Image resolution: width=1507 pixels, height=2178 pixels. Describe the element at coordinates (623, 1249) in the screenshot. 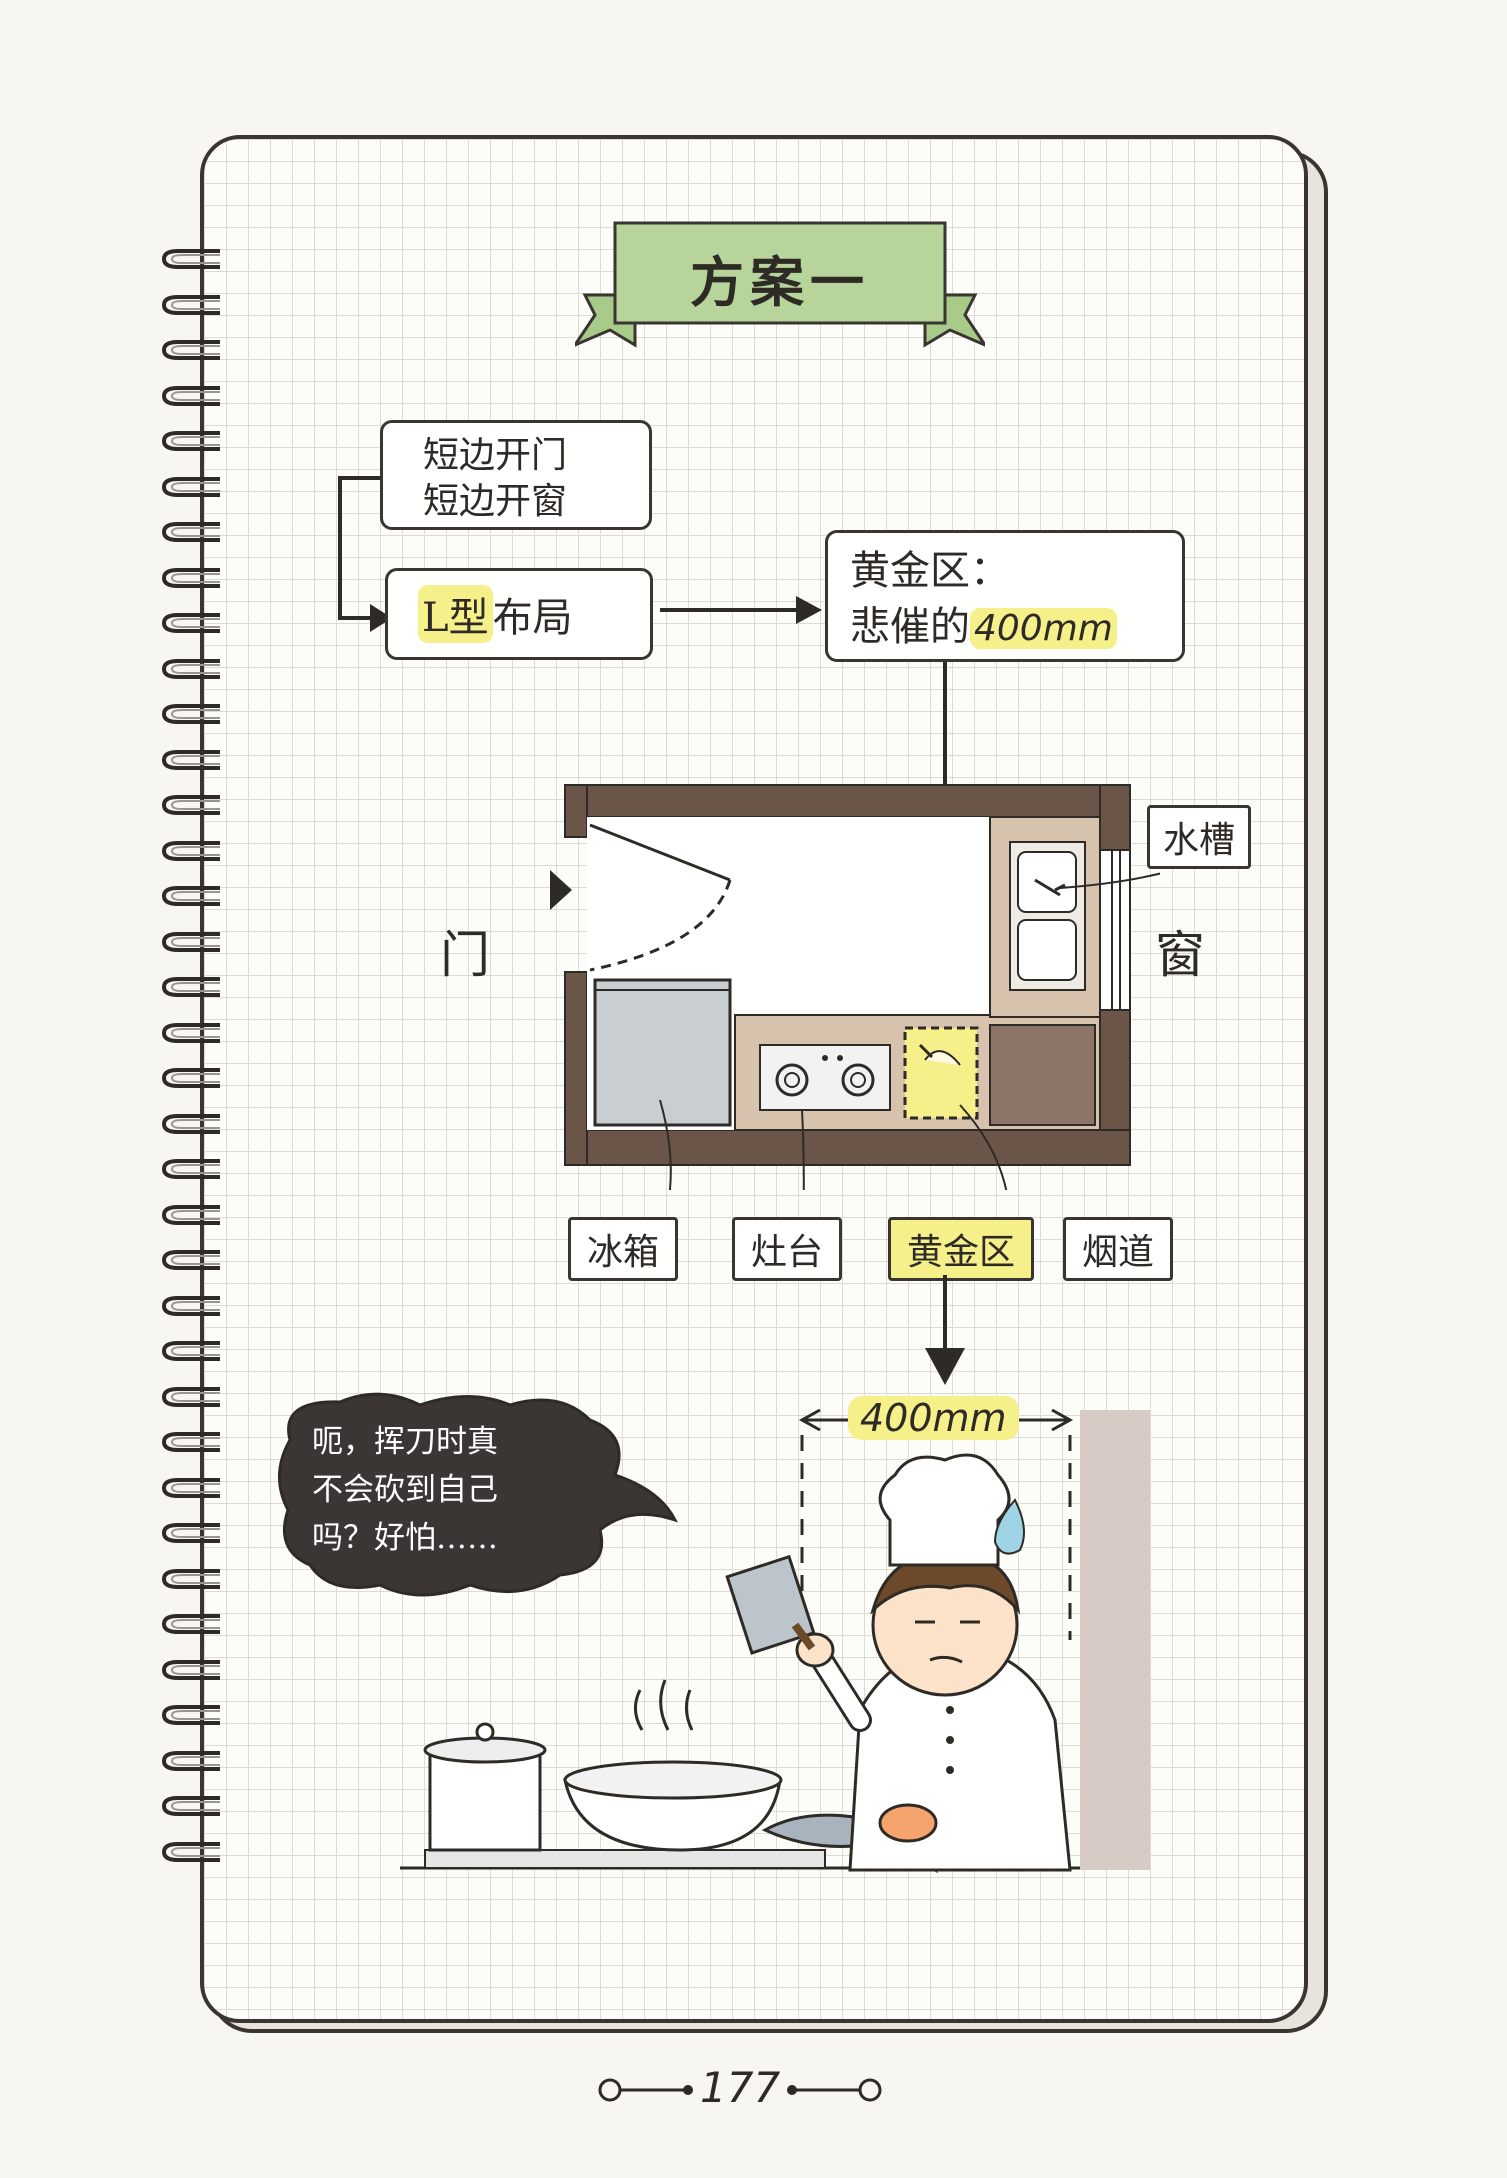

I see `fridge-label: 冰箱` at that location.